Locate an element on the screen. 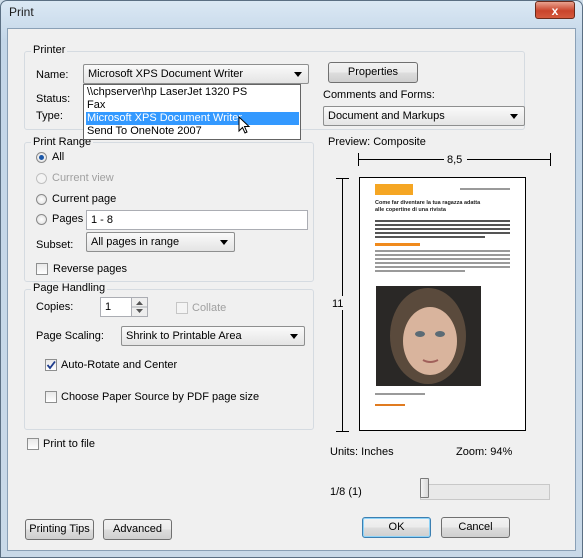 This screenshot has height=558, width=583. printing-tips-button: Printing Tips is located at coordinates (59, 529).